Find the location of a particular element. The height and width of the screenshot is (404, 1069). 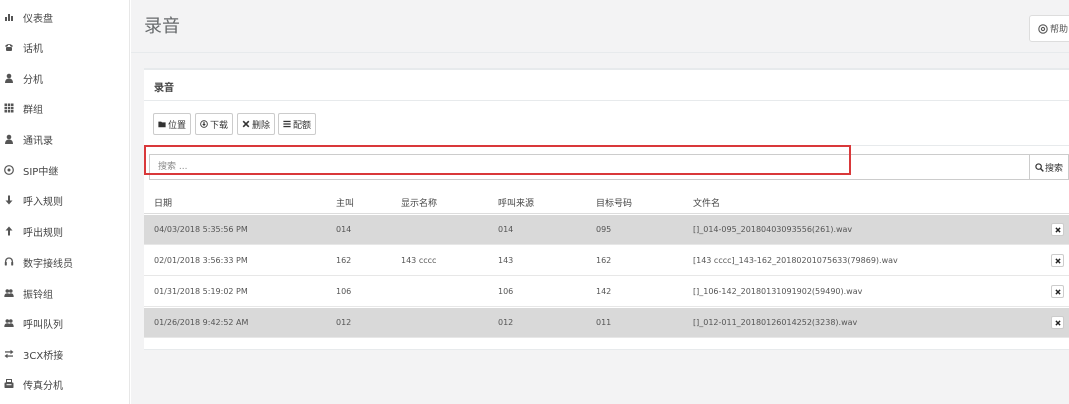

download-button-label: 下载 is located at coordinates (218, 125).